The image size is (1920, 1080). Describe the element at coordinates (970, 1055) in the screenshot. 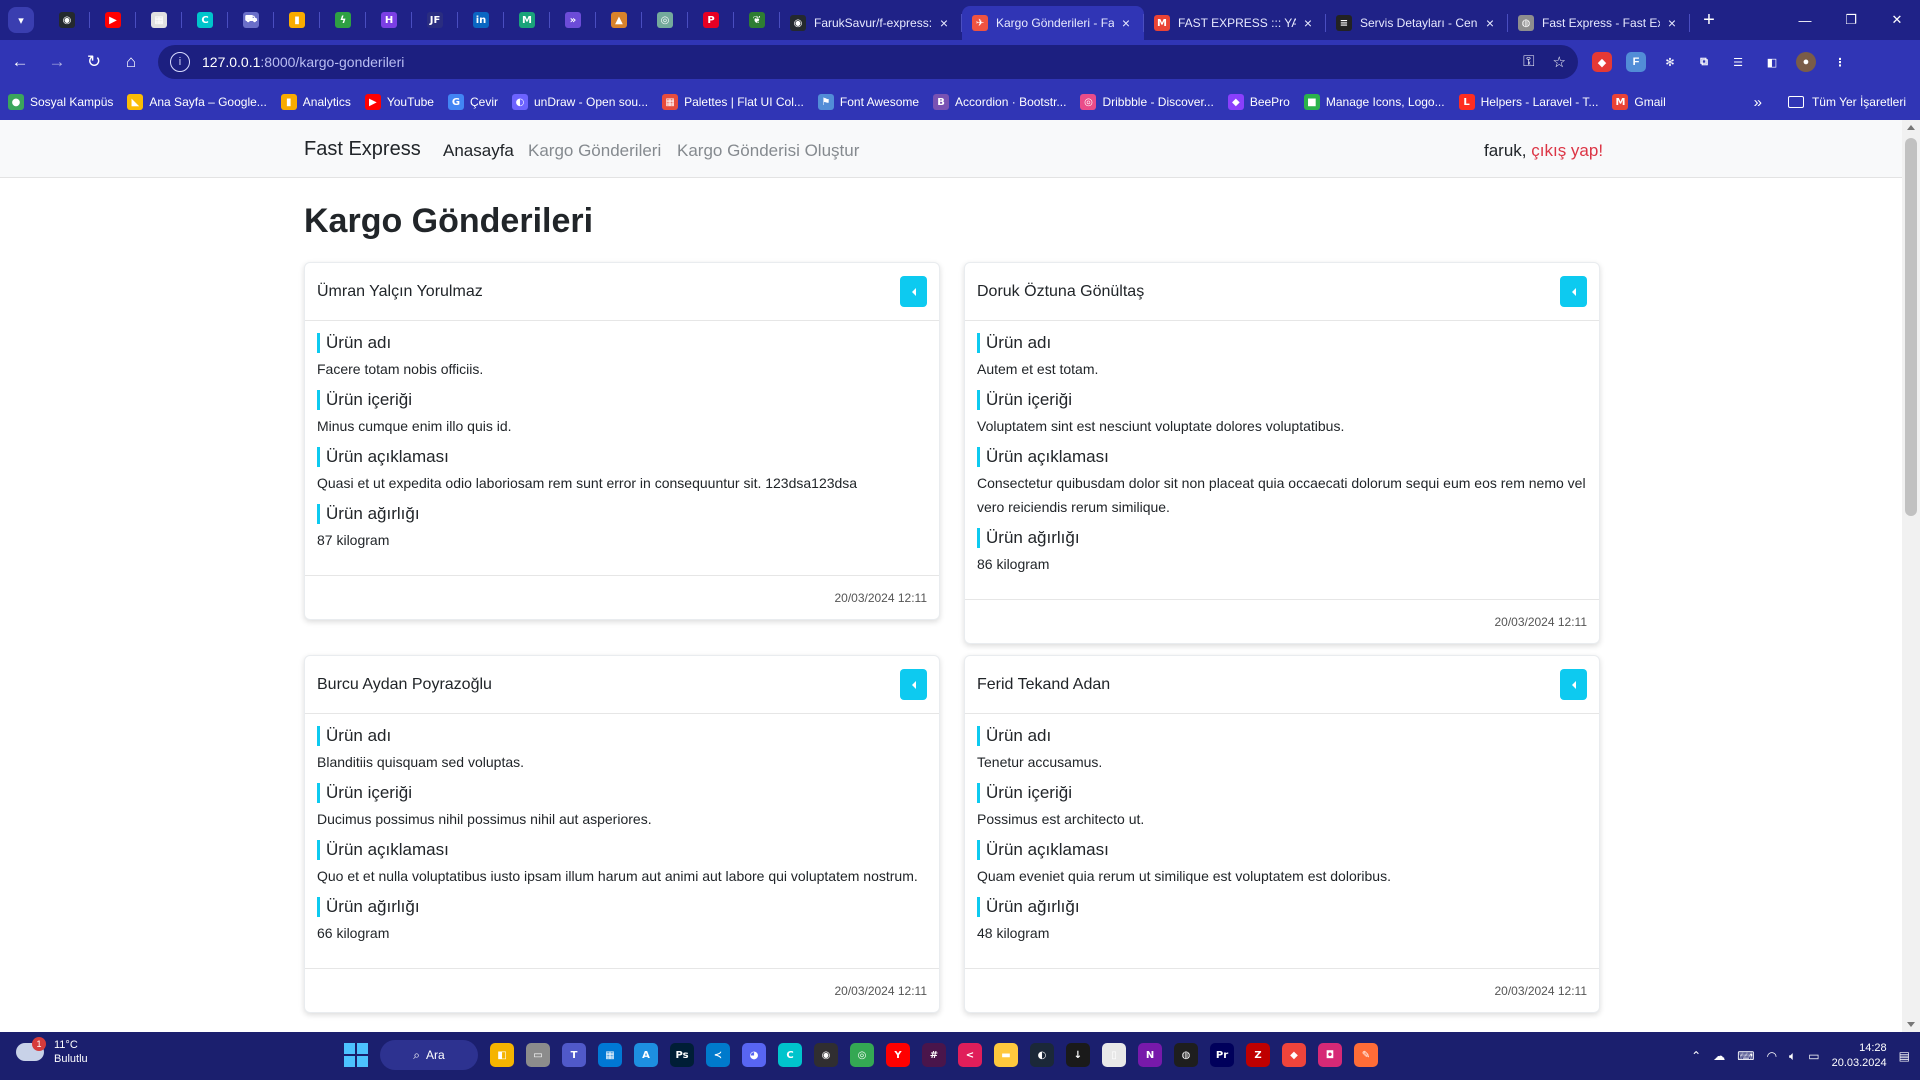

I see `share-icon: <` at that location.